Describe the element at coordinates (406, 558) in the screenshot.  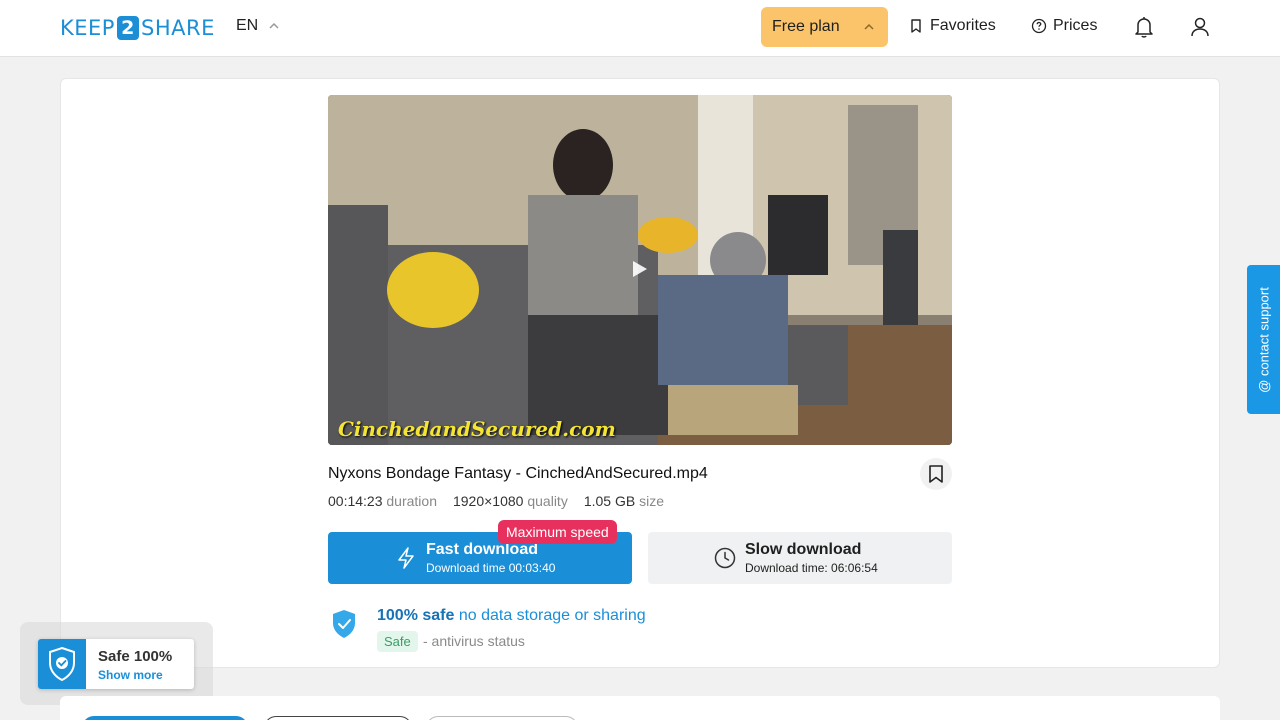
I see `lightning-icon` at that location.